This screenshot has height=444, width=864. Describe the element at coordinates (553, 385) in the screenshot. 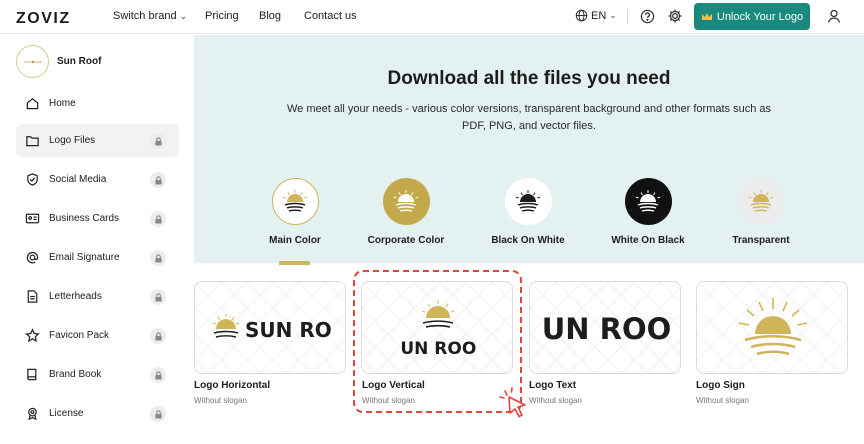

I see `card-title: Logo Text` at that location.